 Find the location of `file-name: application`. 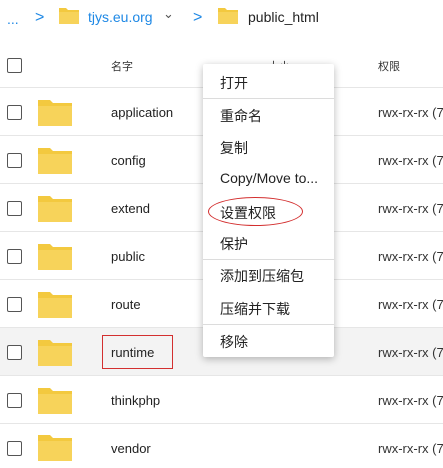

file-name: application is located at coordinates (142, 112).